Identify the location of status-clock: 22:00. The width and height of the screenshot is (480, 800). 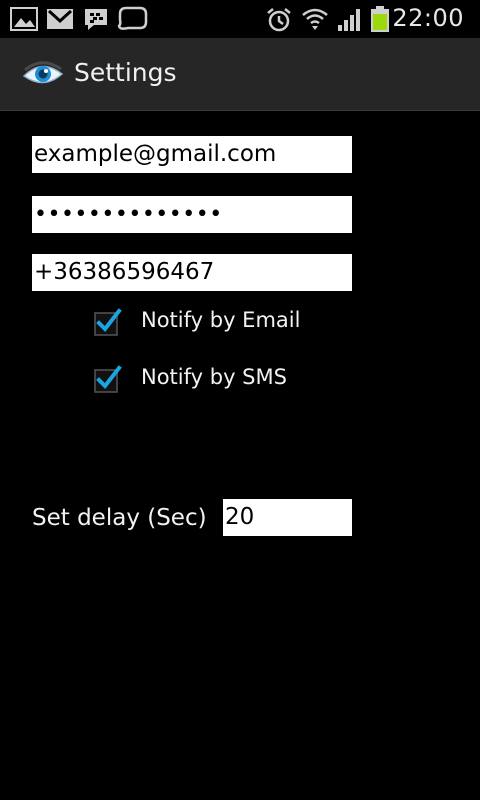
(428, 18).